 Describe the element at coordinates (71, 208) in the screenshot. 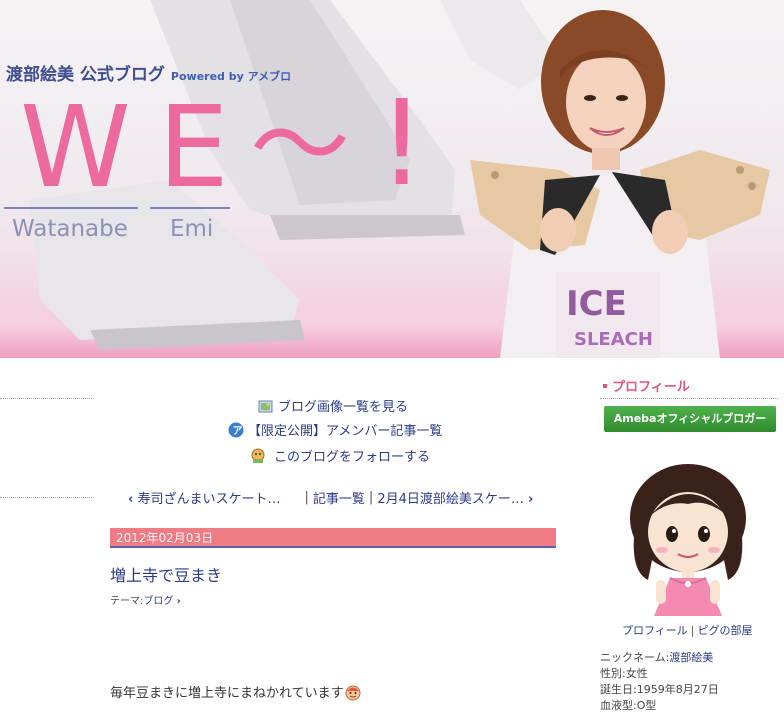

I see `logo-underline-watanabe` at that location.